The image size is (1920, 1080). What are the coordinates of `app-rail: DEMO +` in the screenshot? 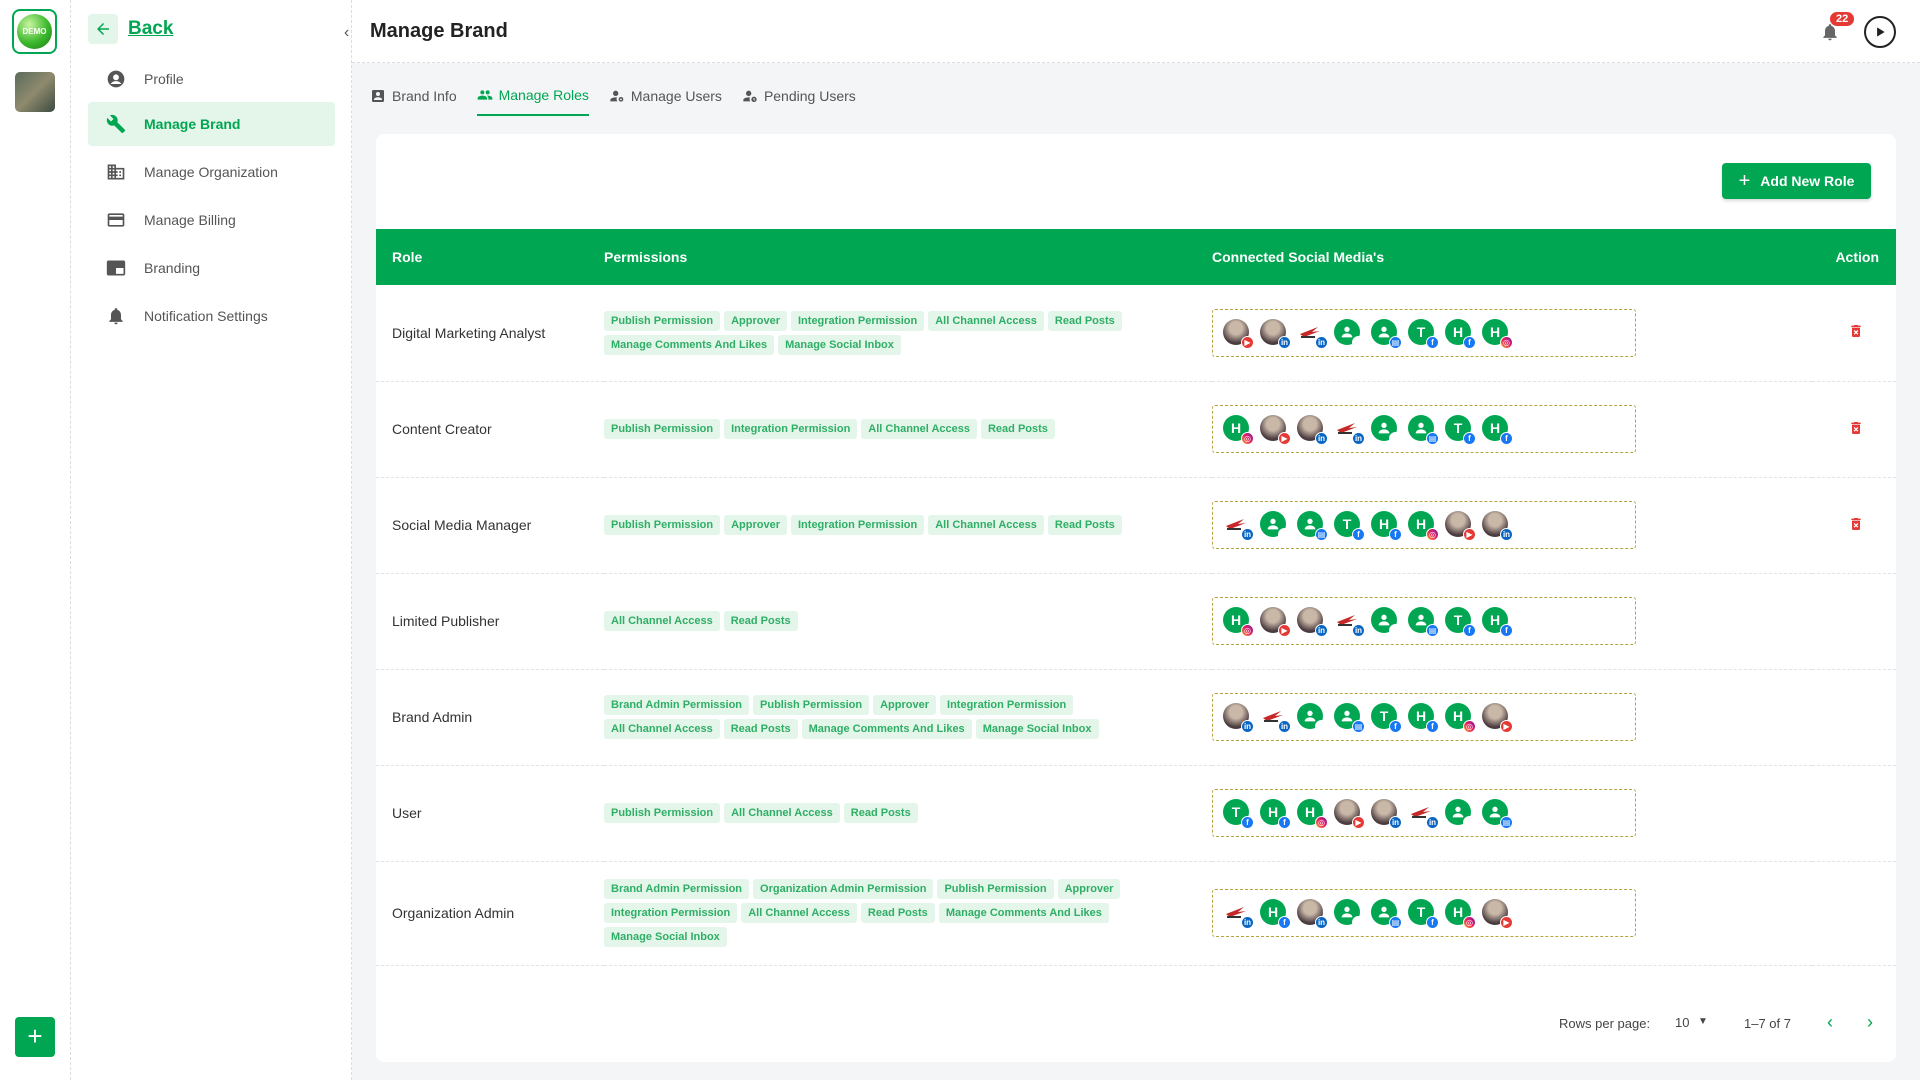 It's located at (35, 540).